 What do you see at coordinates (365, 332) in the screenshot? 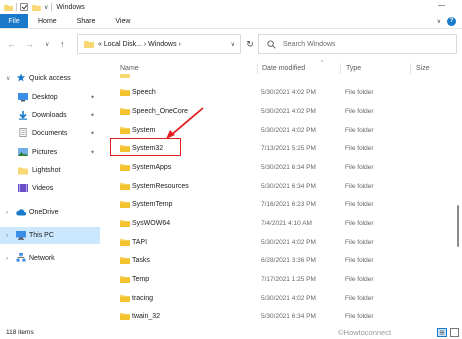
I see `watermark: ©Howtoconnect` at bounding box center [365, 332].